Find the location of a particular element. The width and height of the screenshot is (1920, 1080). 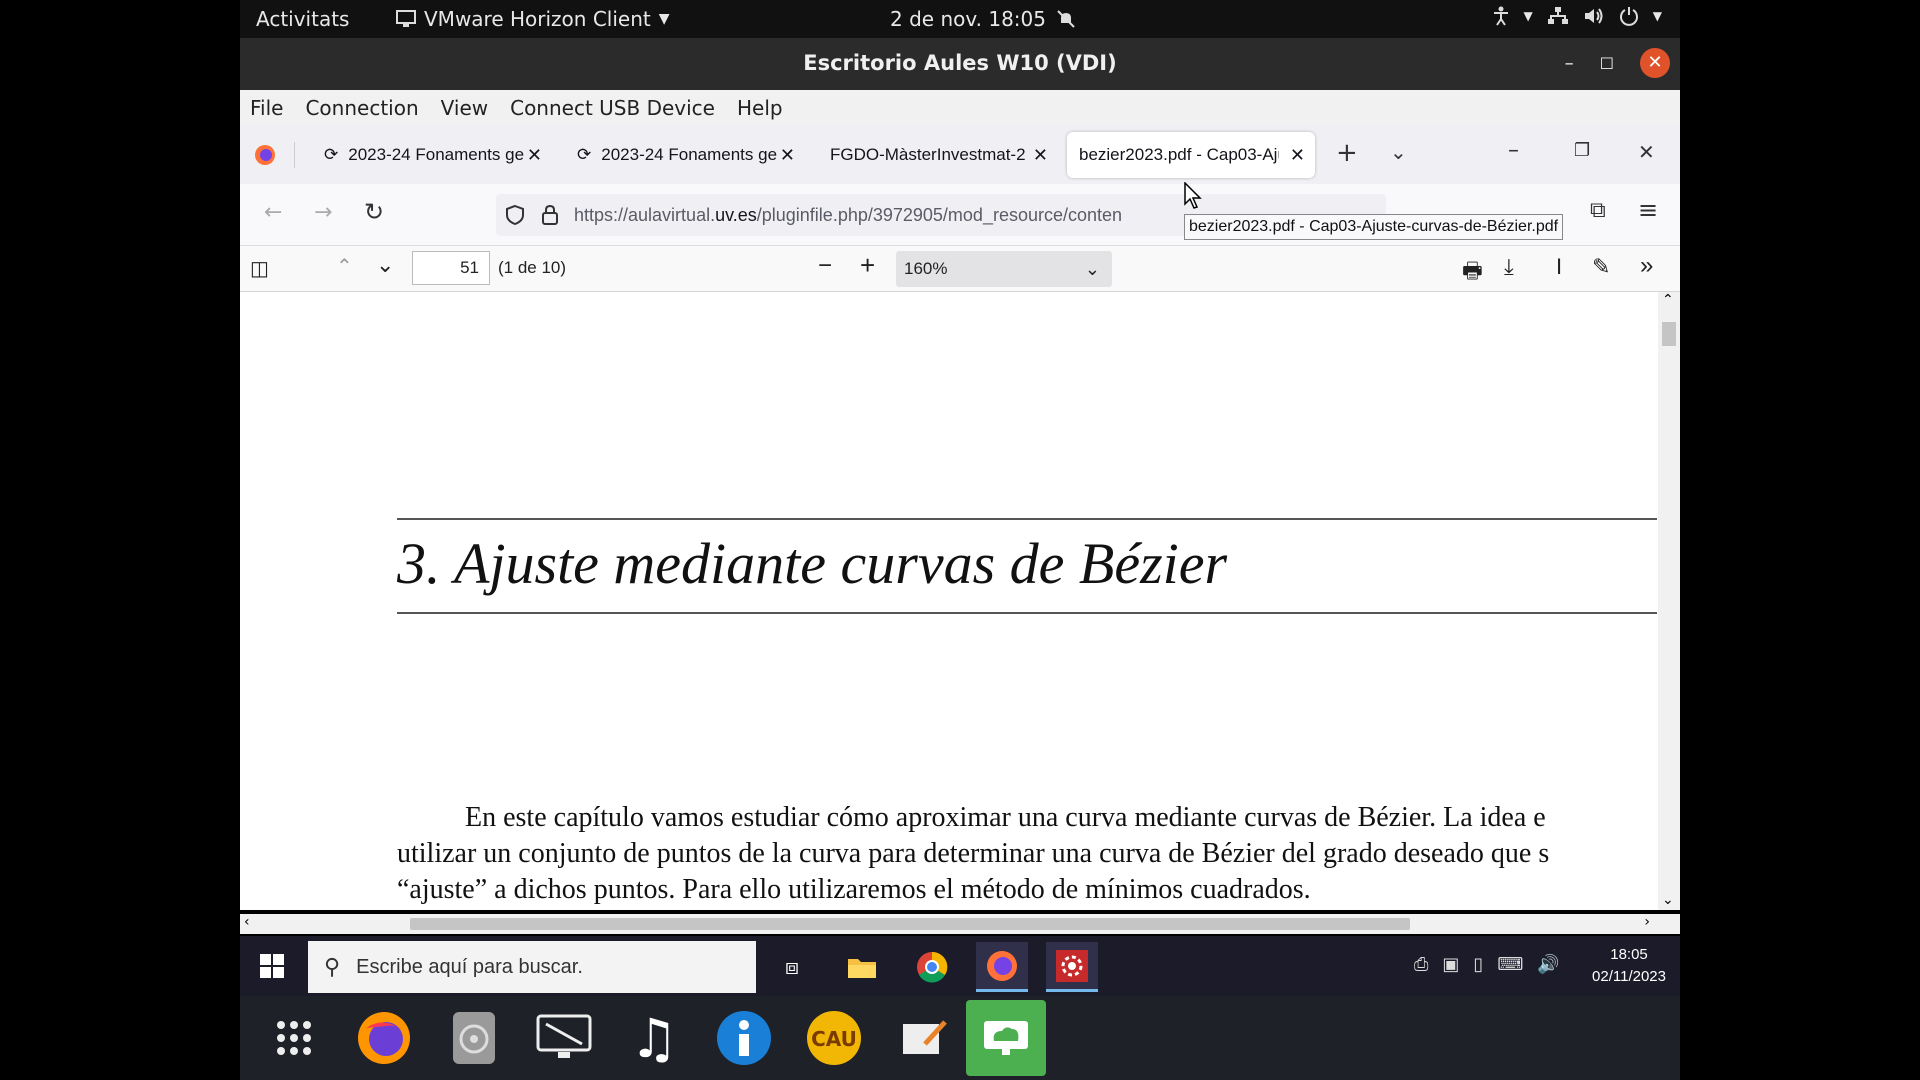

menu-icon: ≡ is located at coordinates (1648, 210).